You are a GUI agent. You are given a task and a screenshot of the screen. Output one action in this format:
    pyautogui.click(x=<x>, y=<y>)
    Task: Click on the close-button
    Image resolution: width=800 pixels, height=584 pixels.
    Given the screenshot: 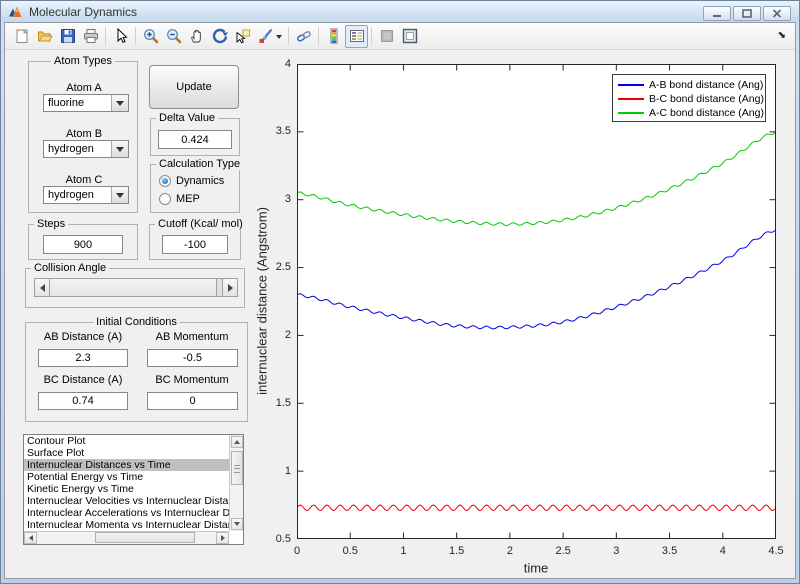 What is the action you would take?
    pyautogui.click(x=777, y=13)
    